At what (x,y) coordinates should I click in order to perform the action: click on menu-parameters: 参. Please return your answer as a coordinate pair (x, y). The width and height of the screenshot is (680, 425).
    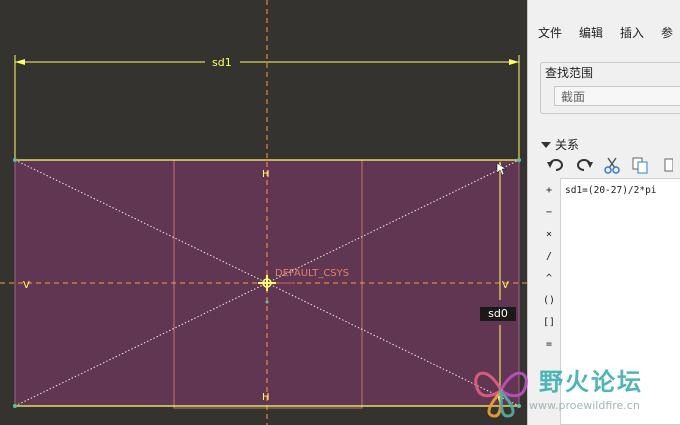
    Looking at the image, I should click on (665, 33).